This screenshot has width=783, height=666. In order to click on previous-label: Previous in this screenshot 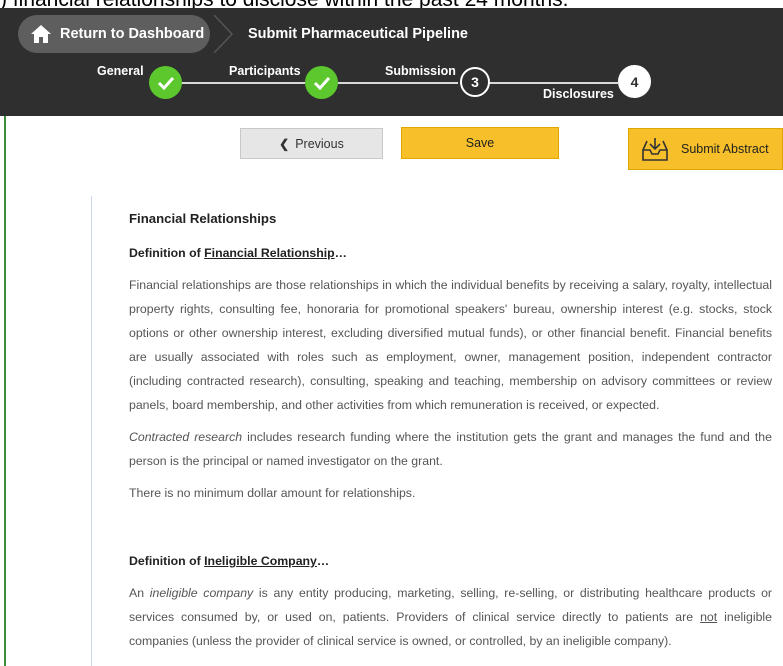, I will do `click(319, 143)`.